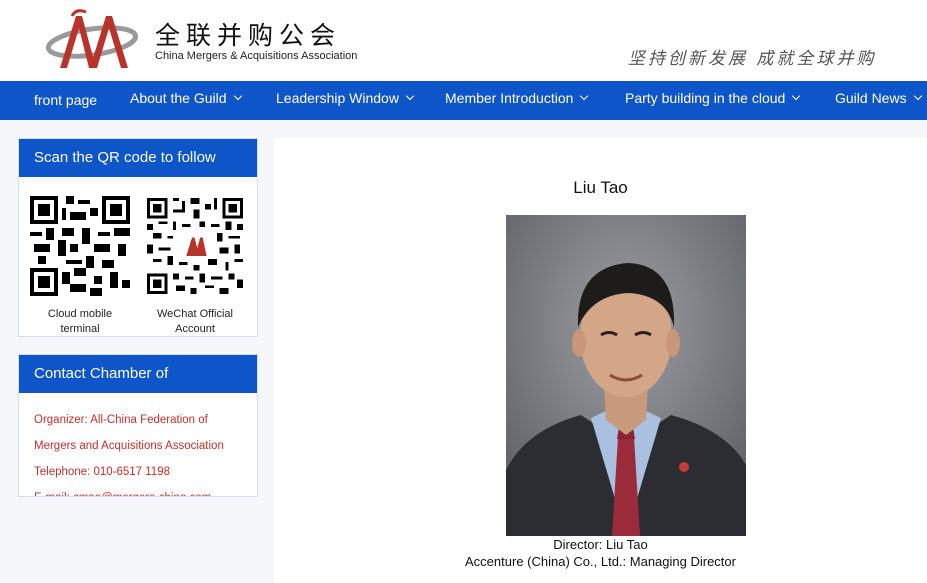 Image resolution: width=927 pixels, height=583 pixels. Describe the element at coordinates (256, 56) in the screenshot. I see `org-name-english: China Mergers & Acquisitions Association` at that location.